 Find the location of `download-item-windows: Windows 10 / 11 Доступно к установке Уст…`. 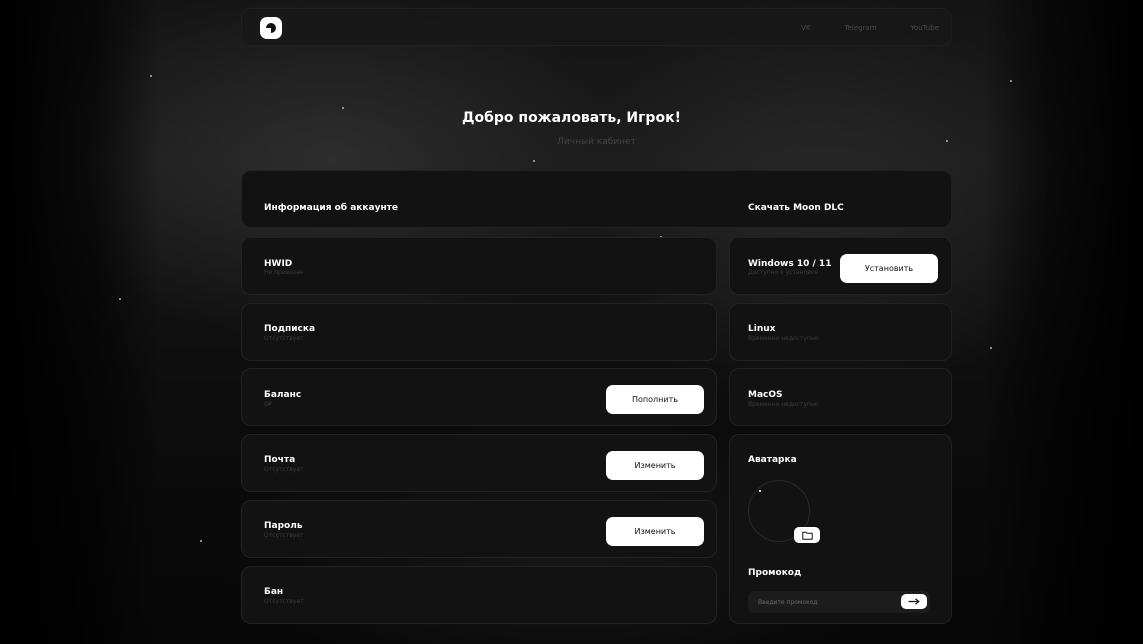

download-item-windows: Windows 10 / 11 Доступно к установке Уст… is located at coordinates (840, 266).